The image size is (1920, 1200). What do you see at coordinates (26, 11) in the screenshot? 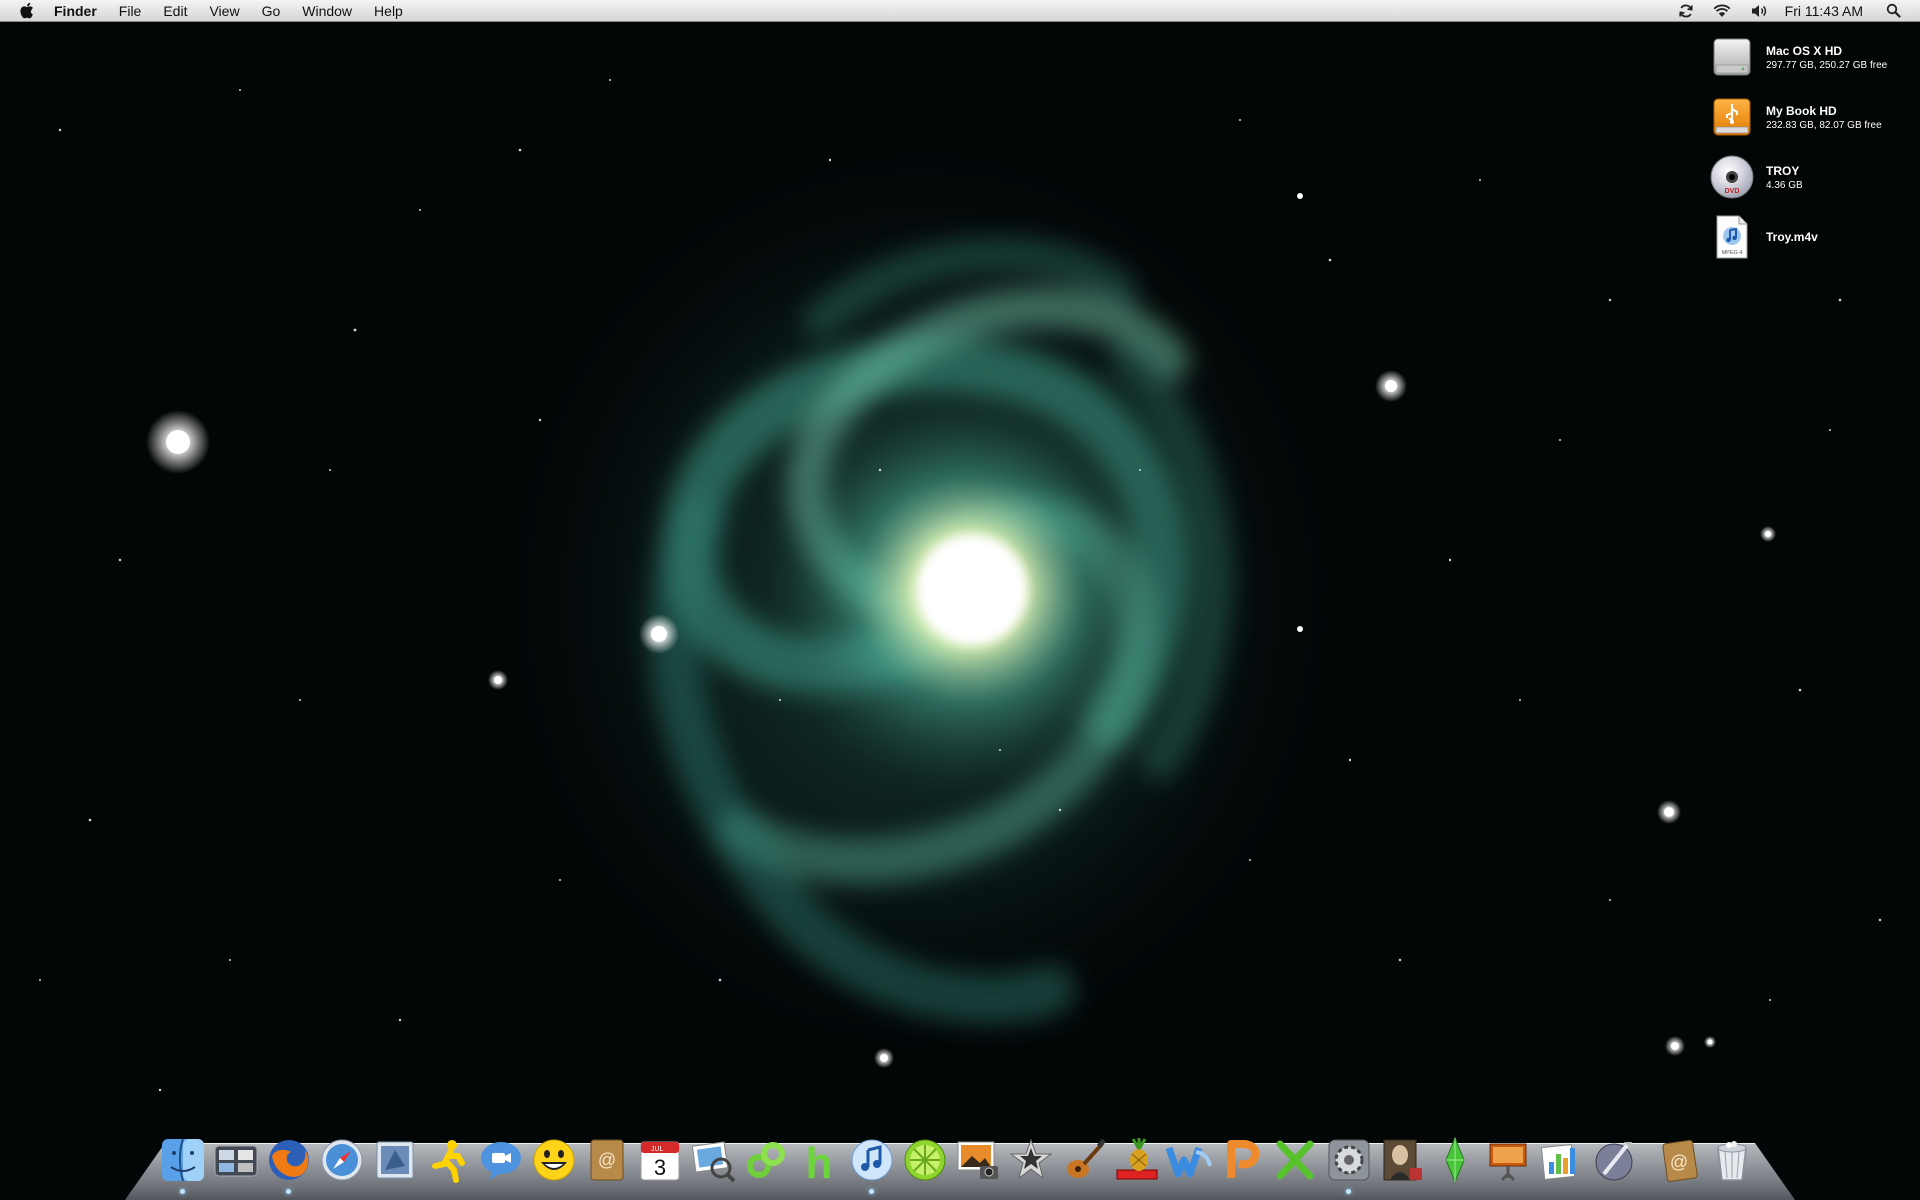
I see `apple-menu-icon` at bounding box center [26, 11].